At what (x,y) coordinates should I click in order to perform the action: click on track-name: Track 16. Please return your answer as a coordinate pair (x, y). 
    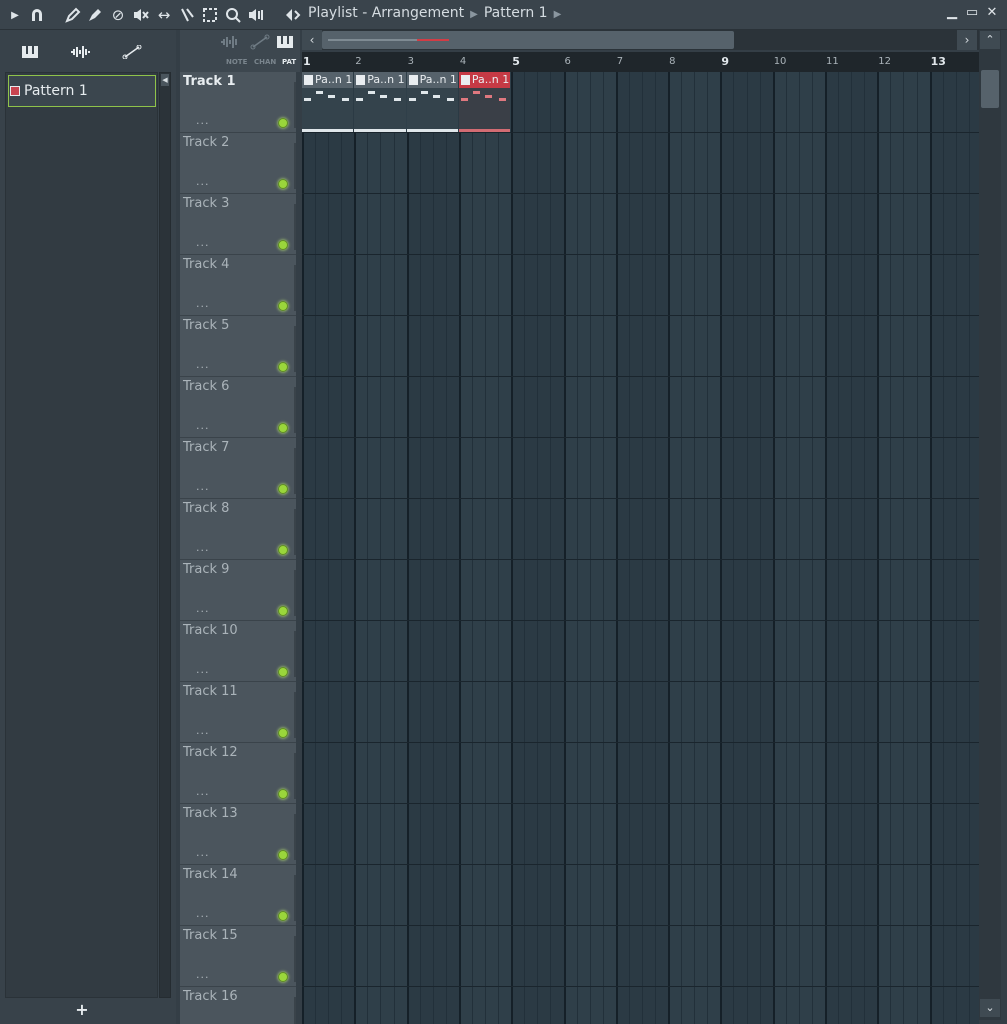
    Looking at the image, I should click on (210, 996).